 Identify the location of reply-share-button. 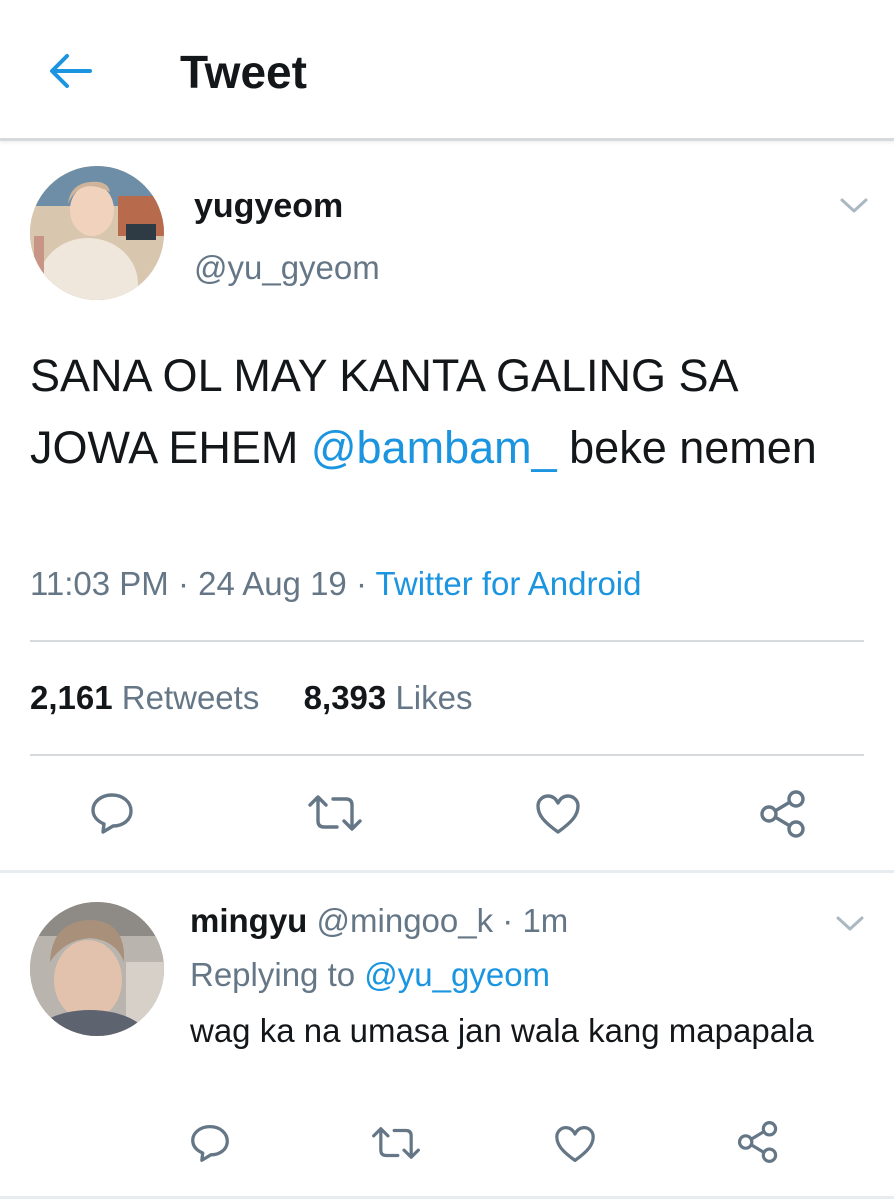
(758, 1142).